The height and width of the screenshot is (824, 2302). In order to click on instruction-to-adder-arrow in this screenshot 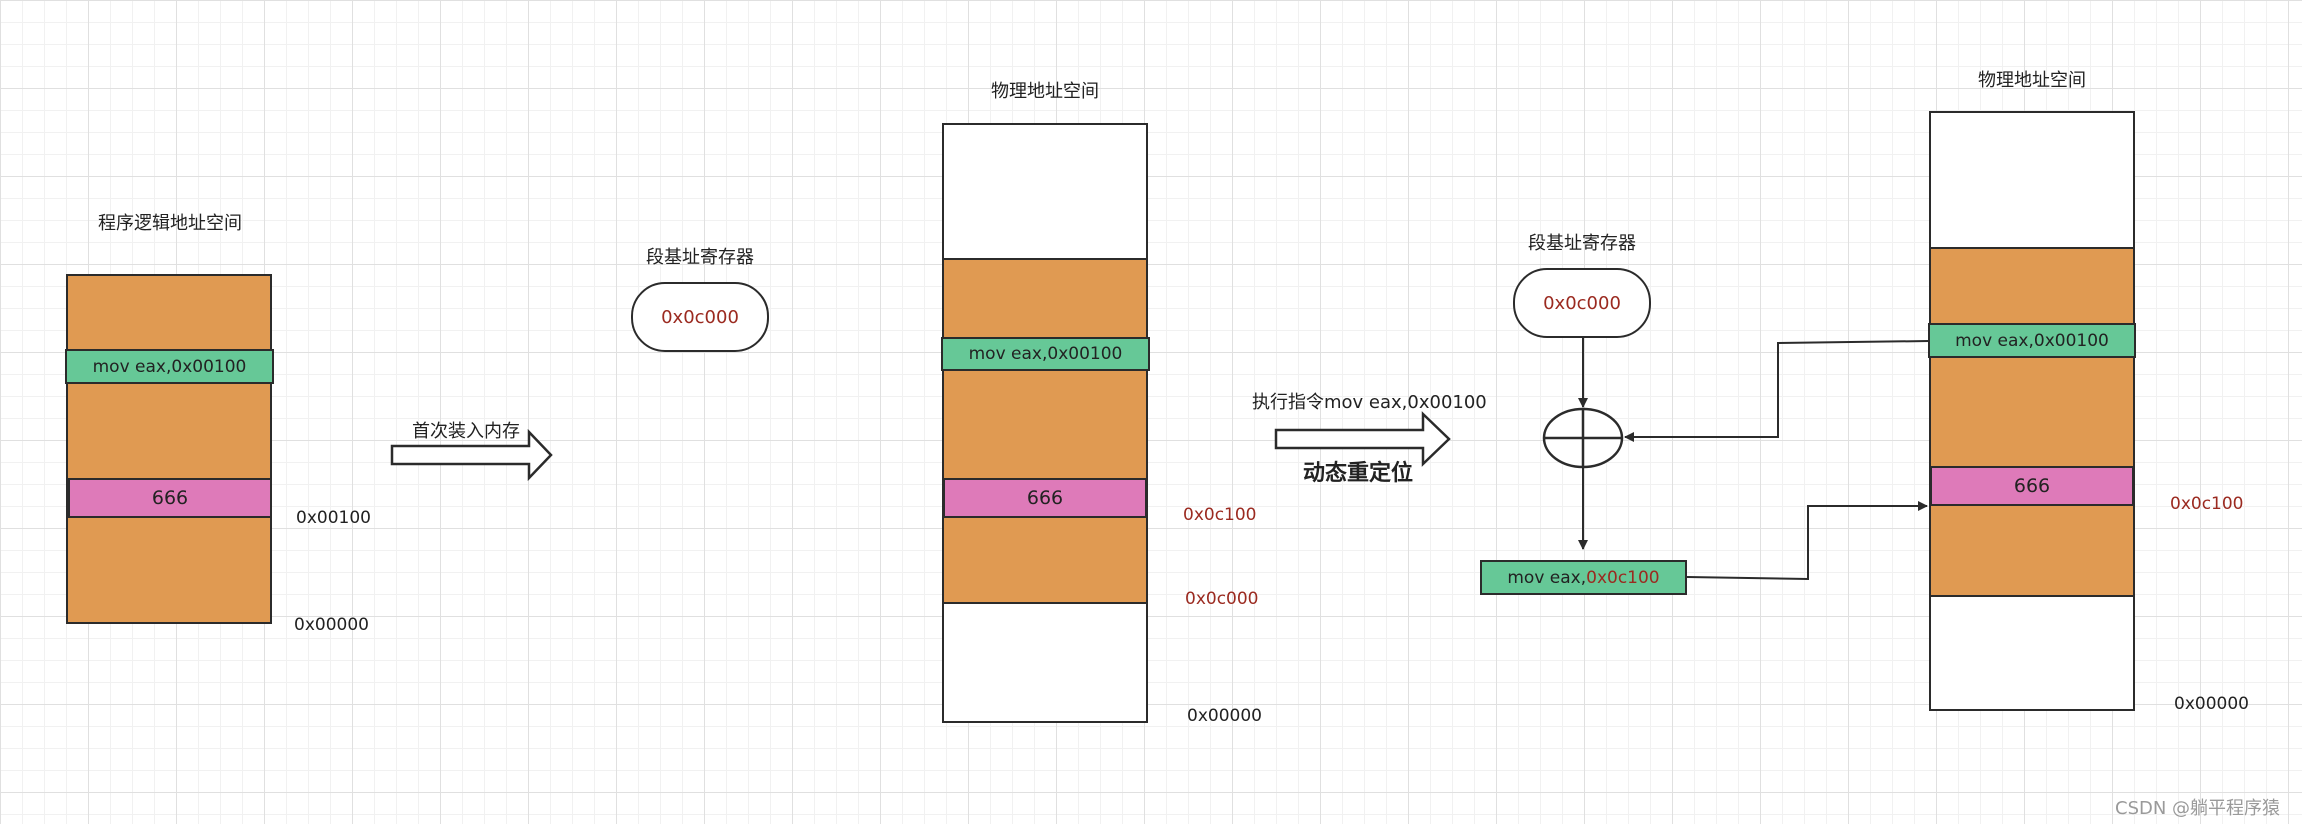, I will do `click(1777, 391)`.